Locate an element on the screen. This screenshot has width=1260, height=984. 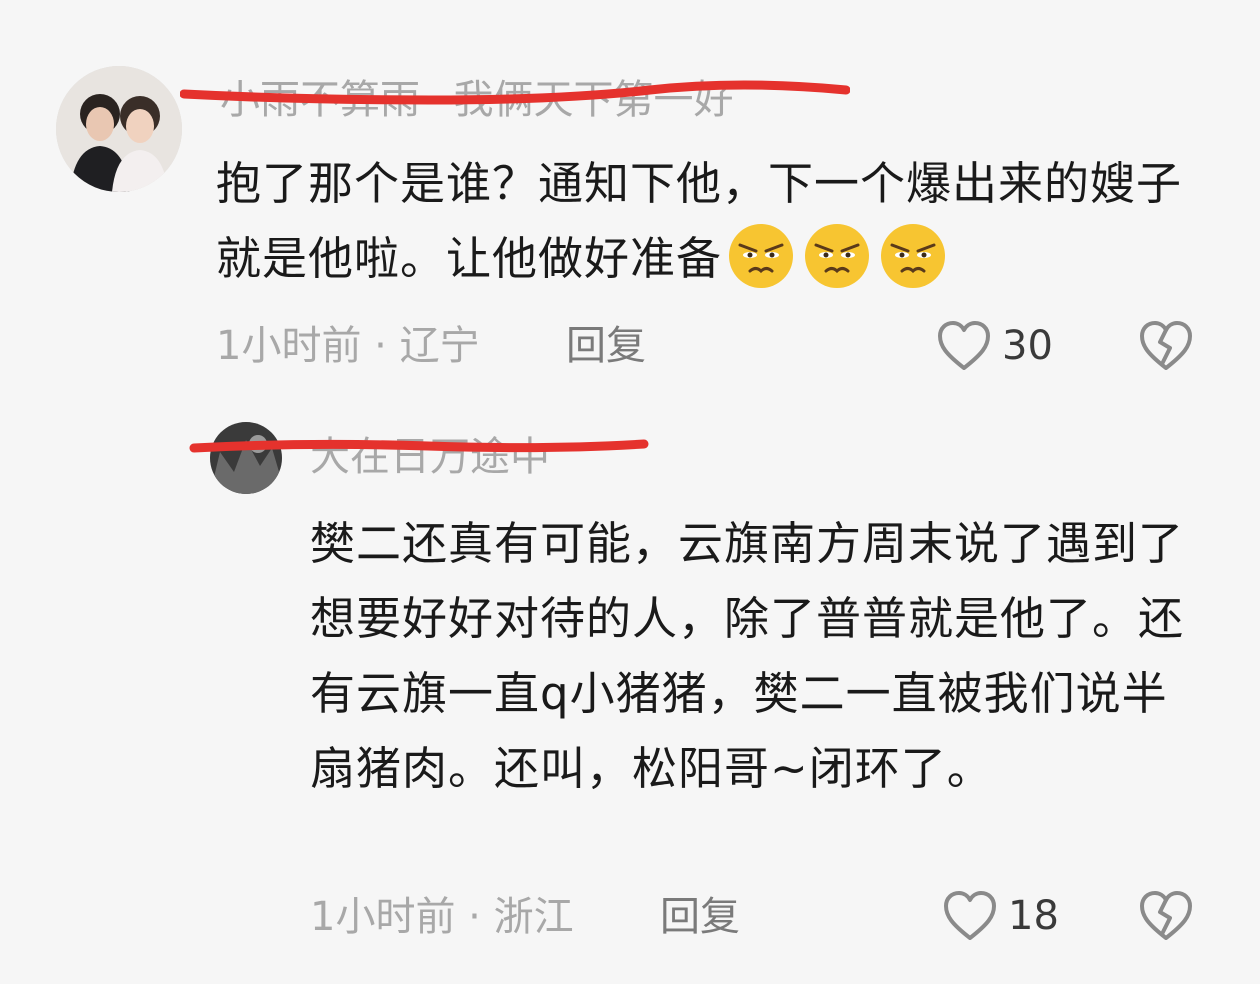
username: 大在日万途中 is located at coordinates (430, 457).